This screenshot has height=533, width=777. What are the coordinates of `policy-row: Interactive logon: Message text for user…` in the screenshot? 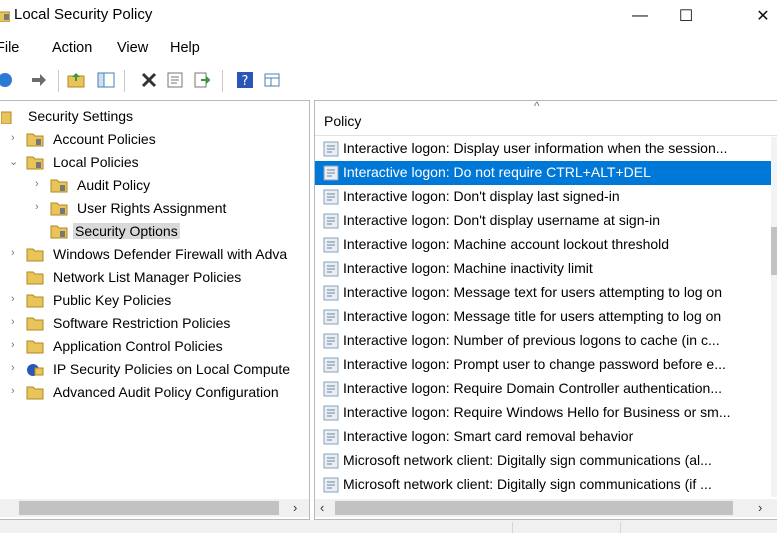 It's located at (543, 293).